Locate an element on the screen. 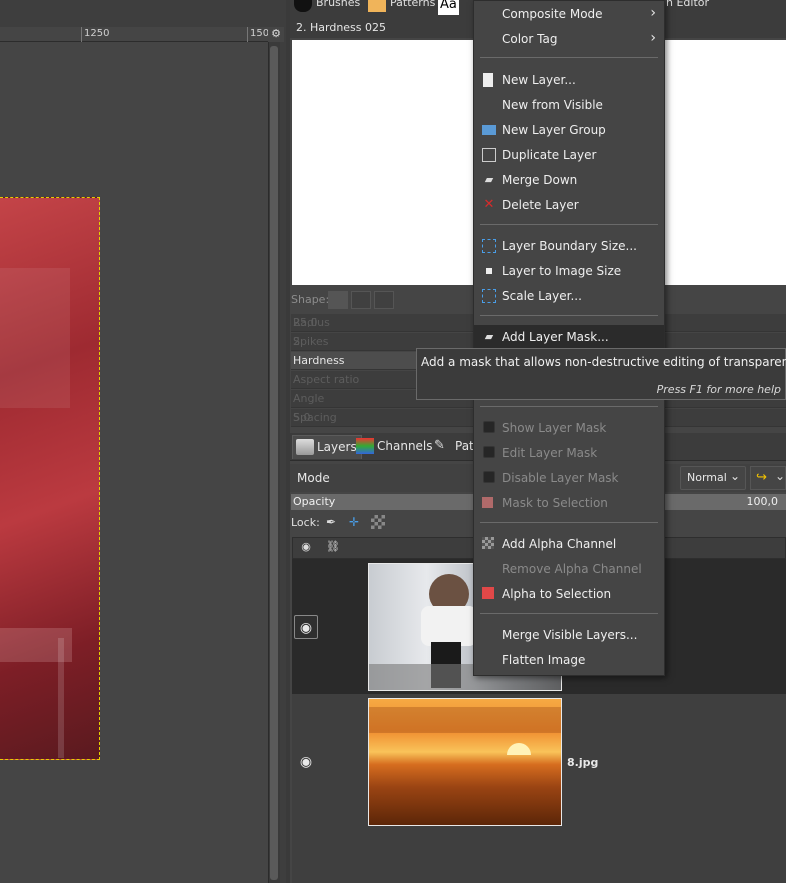  chevron-right-icon: › is located at coordinates (653, 13).